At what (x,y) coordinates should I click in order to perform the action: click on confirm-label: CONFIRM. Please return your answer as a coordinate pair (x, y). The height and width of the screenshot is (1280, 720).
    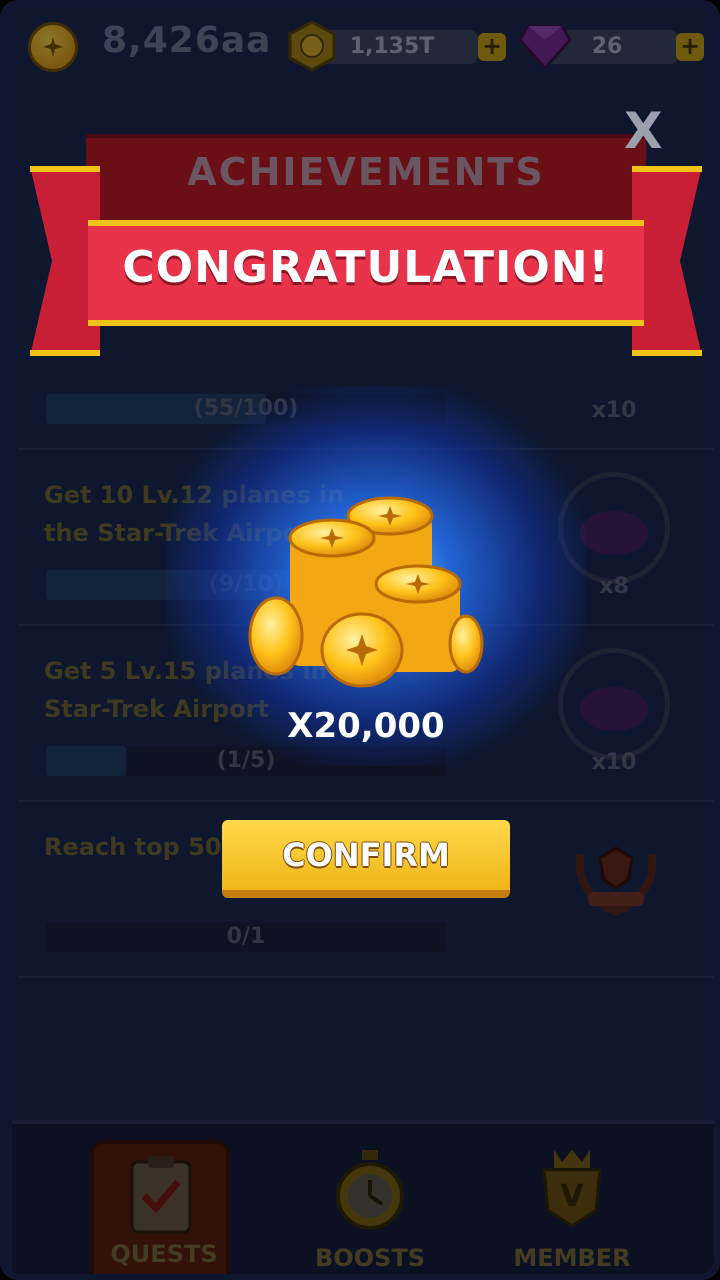
    Looking at the image, I should click on (366, 855).